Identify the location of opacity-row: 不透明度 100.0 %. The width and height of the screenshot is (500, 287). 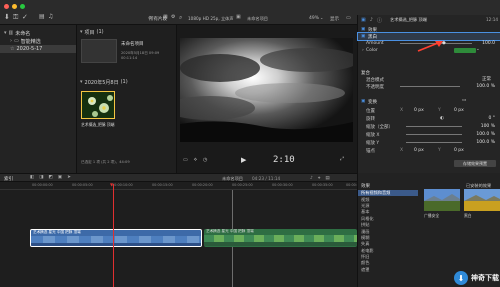
(429, 86).